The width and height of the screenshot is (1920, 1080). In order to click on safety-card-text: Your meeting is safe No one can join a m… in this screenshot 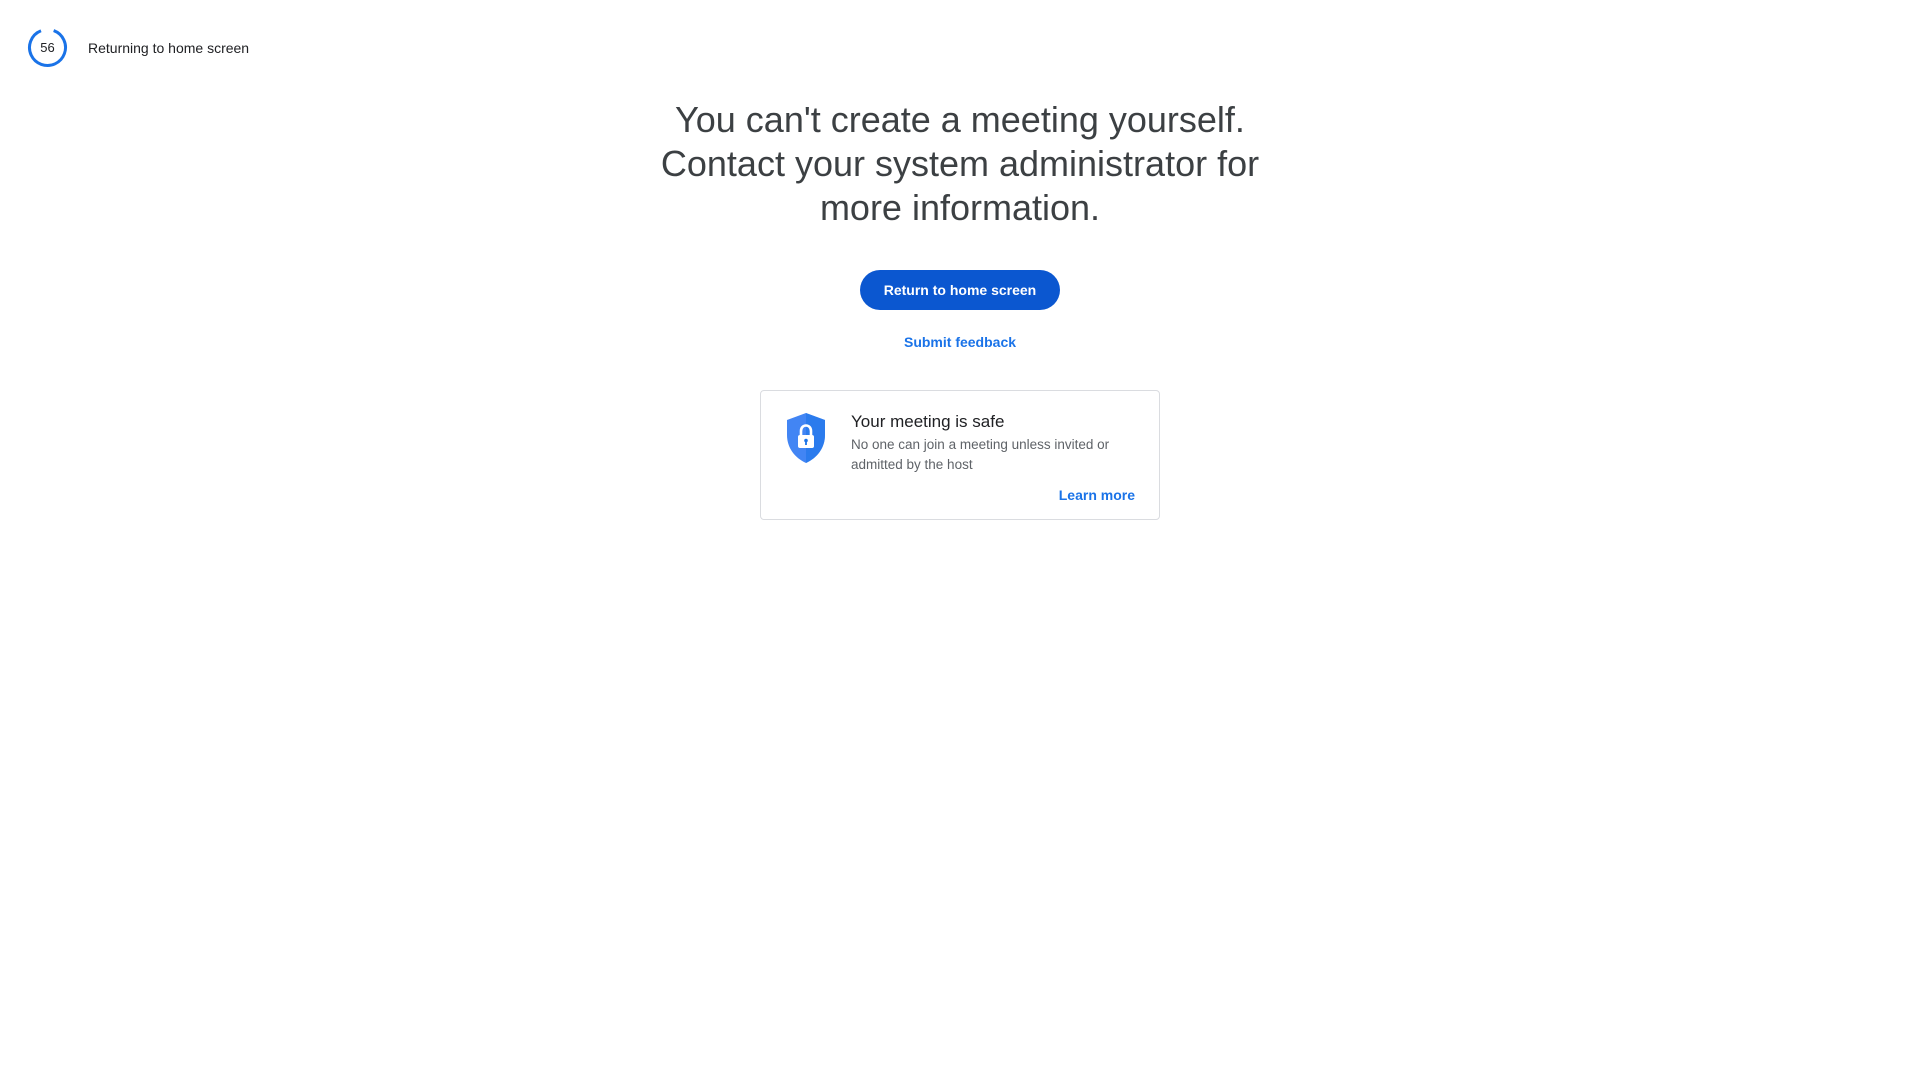, I will do `click(996, 443)`.